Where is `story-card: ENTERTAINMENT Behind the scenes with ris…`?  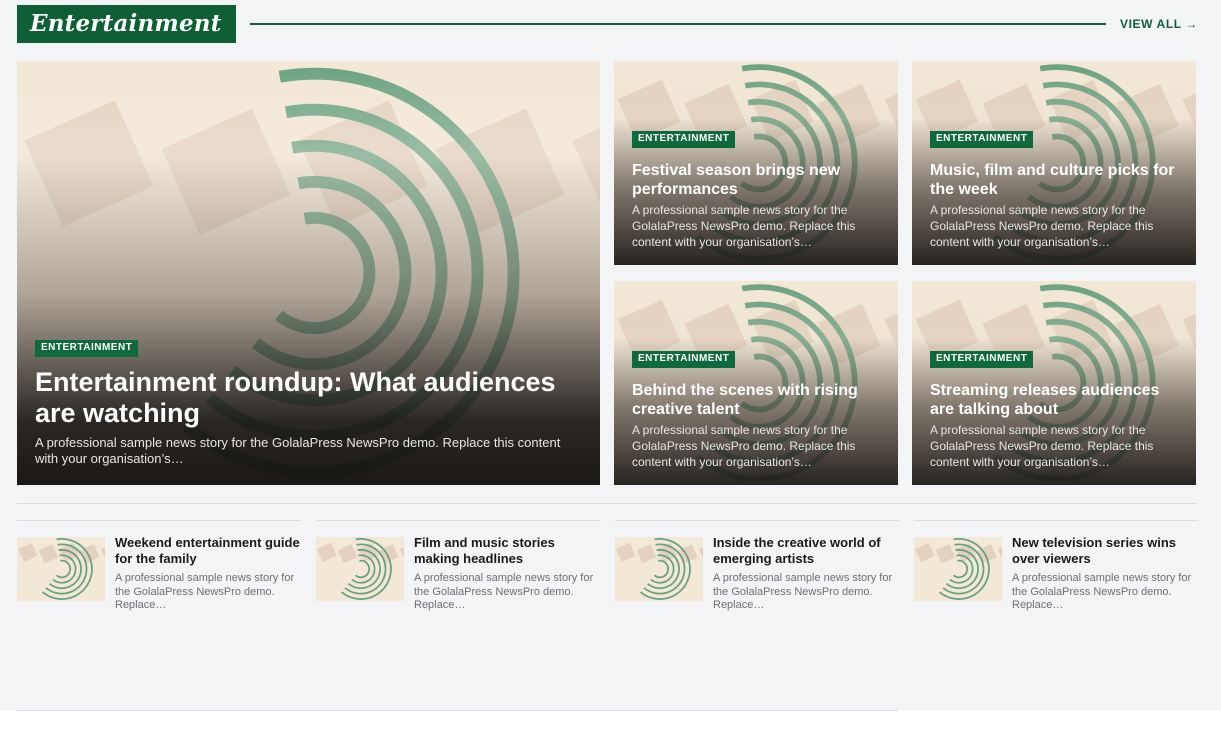
story-card: ENTERTAINMENT Behind the scenes with ris… is located at coordinates (756, 383).